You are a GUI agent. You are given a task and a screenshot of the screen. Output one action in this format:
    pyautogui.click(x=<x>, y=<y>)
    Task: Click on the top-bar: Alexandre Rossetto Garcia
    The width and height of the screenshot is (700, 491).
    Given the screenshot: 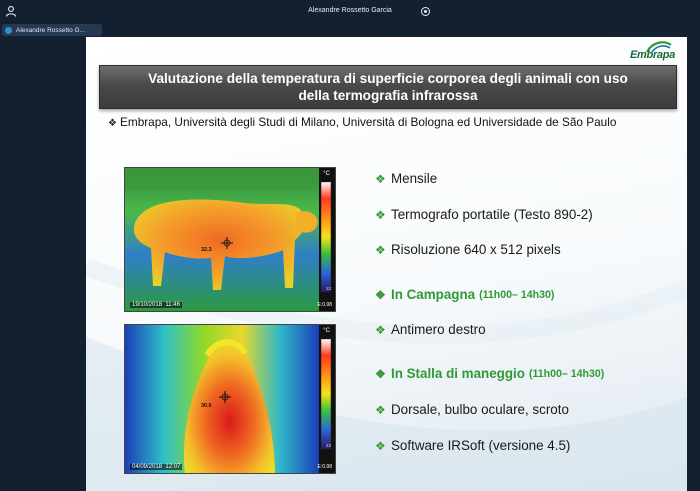 What is the action you would take?
    pyautogui.click(x=350, y=11)
    